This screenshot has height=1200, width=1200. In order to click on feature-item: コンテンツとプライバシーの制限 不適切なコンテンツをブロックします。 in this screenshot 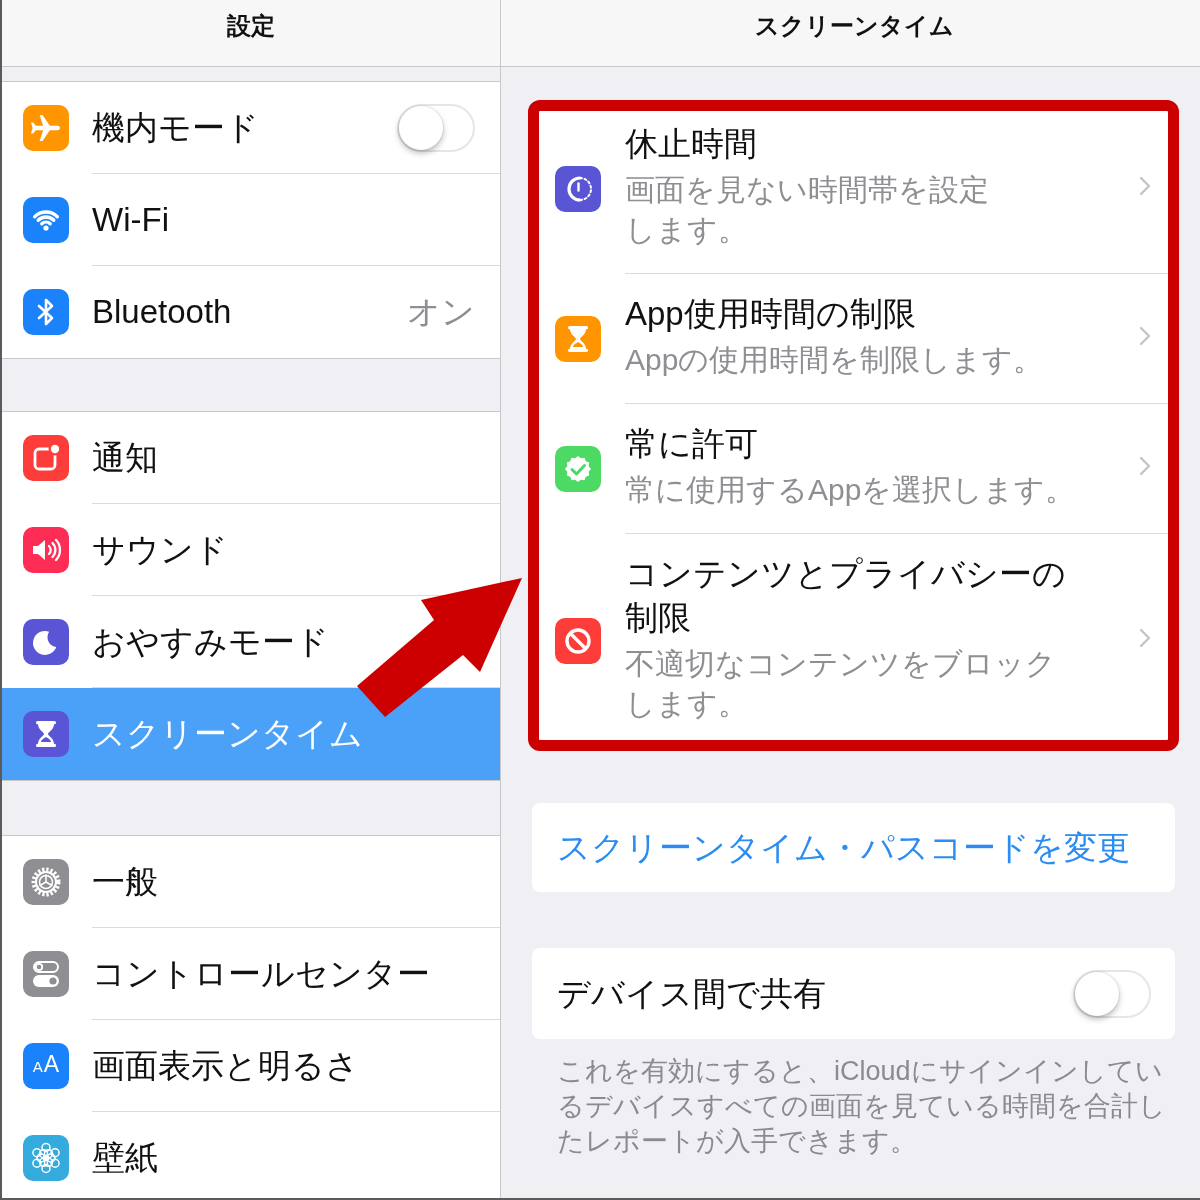, I will do `click(853, 640)`.